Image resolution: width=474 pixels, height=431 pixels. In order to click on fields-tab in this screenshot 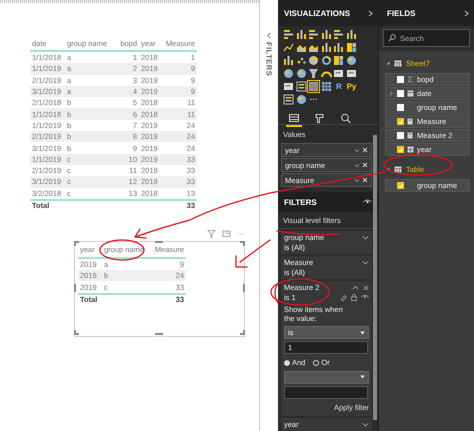, I will do `click(294, 120)`.